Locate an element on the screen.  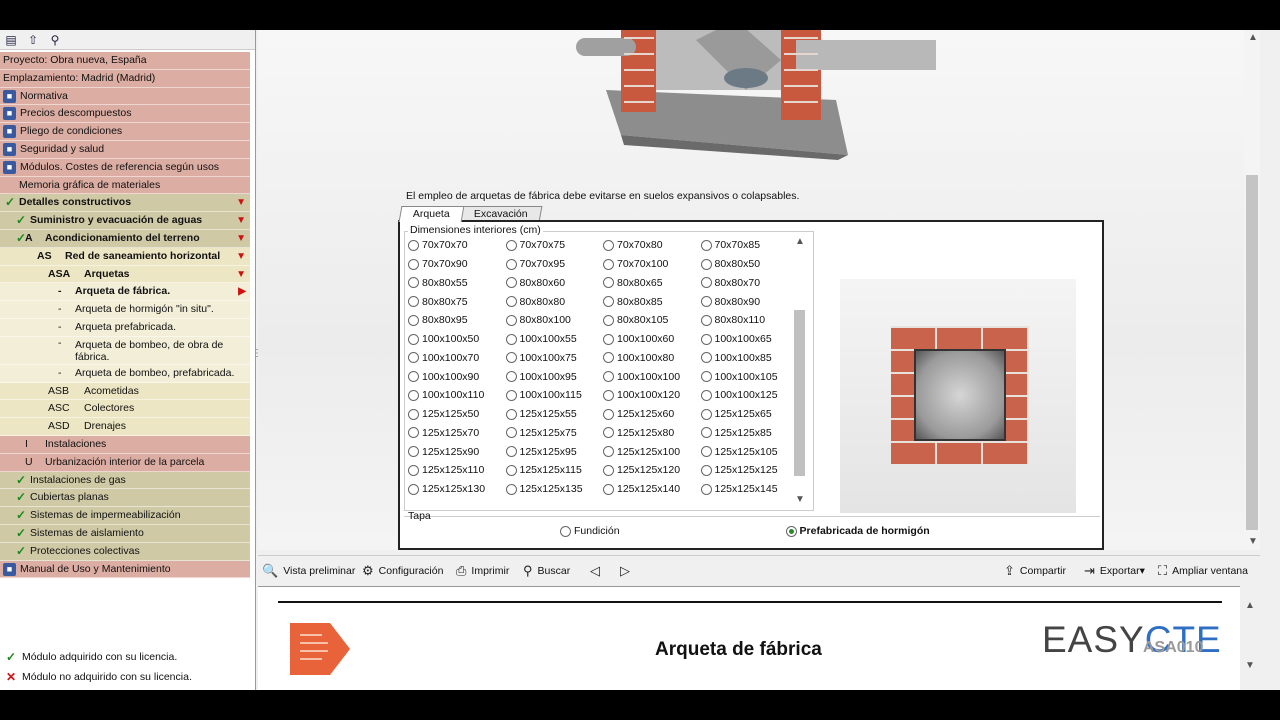
dimensions-scroll-thumb is located at coordinates (799, 393).